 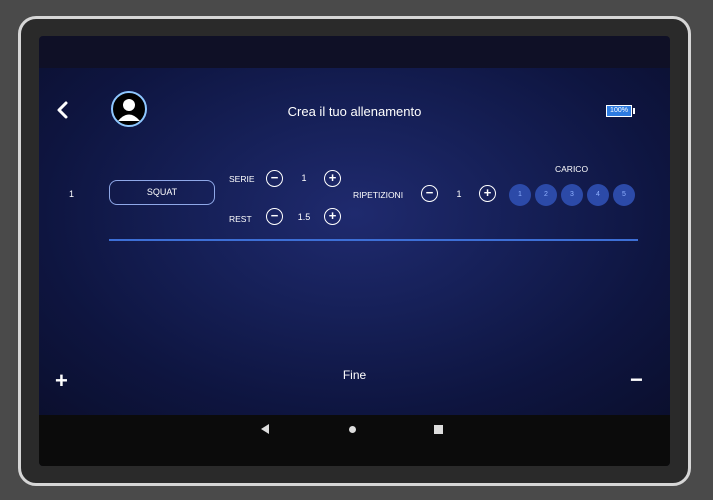 What do you see at coordinates (572, 195) in the screenshot?
I see `carico-option-3: 3` at bounding box center [572, 195].